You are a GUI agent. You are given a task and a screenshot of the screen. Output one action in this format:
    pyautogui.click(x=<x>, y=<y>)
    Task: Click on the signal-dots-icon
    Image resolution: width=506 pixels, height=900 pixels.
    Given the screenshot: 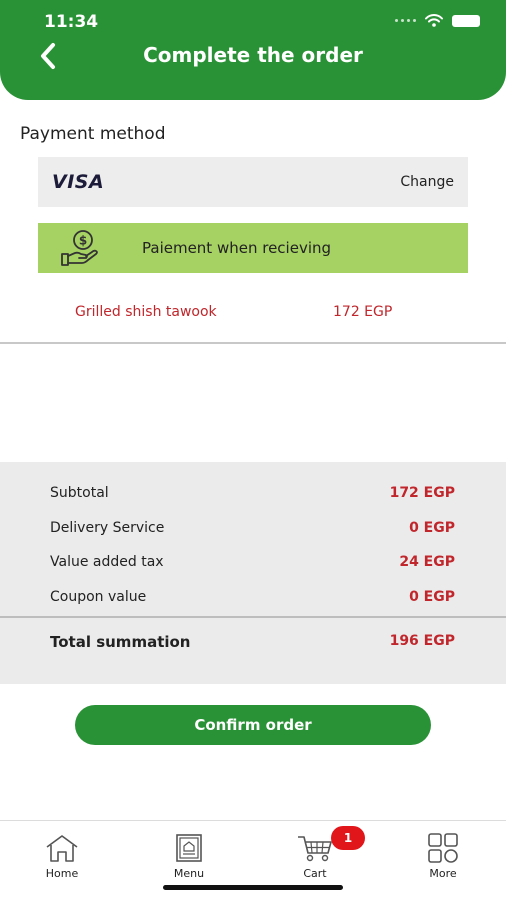 What is the action you would take?
    pyautogui.click(x=405, y=20)
    